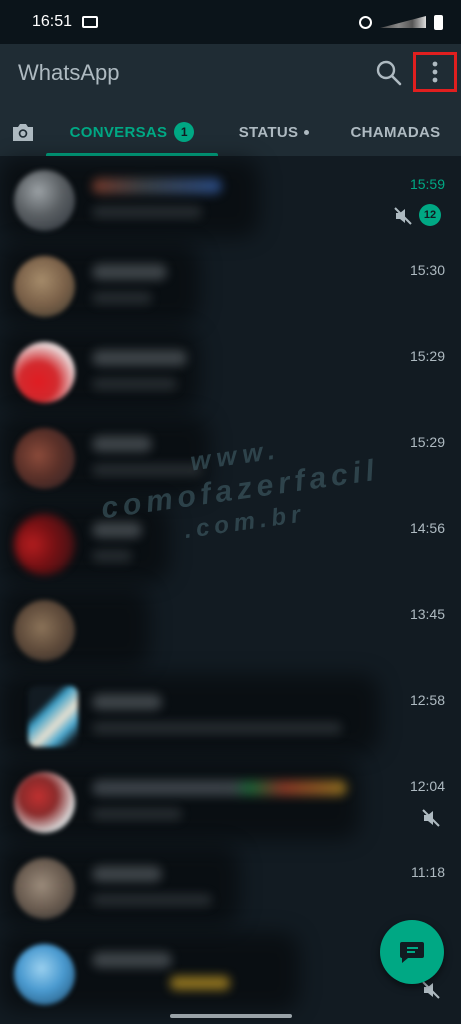 Image resolution: width=461 pixels, height=1024 pixels. I want to click on battery-icon, so click(438, 22).